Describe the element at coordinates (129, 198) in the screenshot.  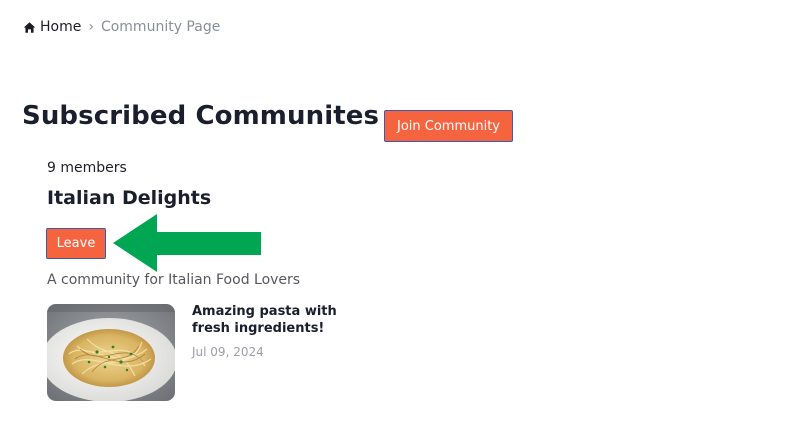
I see `community-name: Italian Delights` at that location.